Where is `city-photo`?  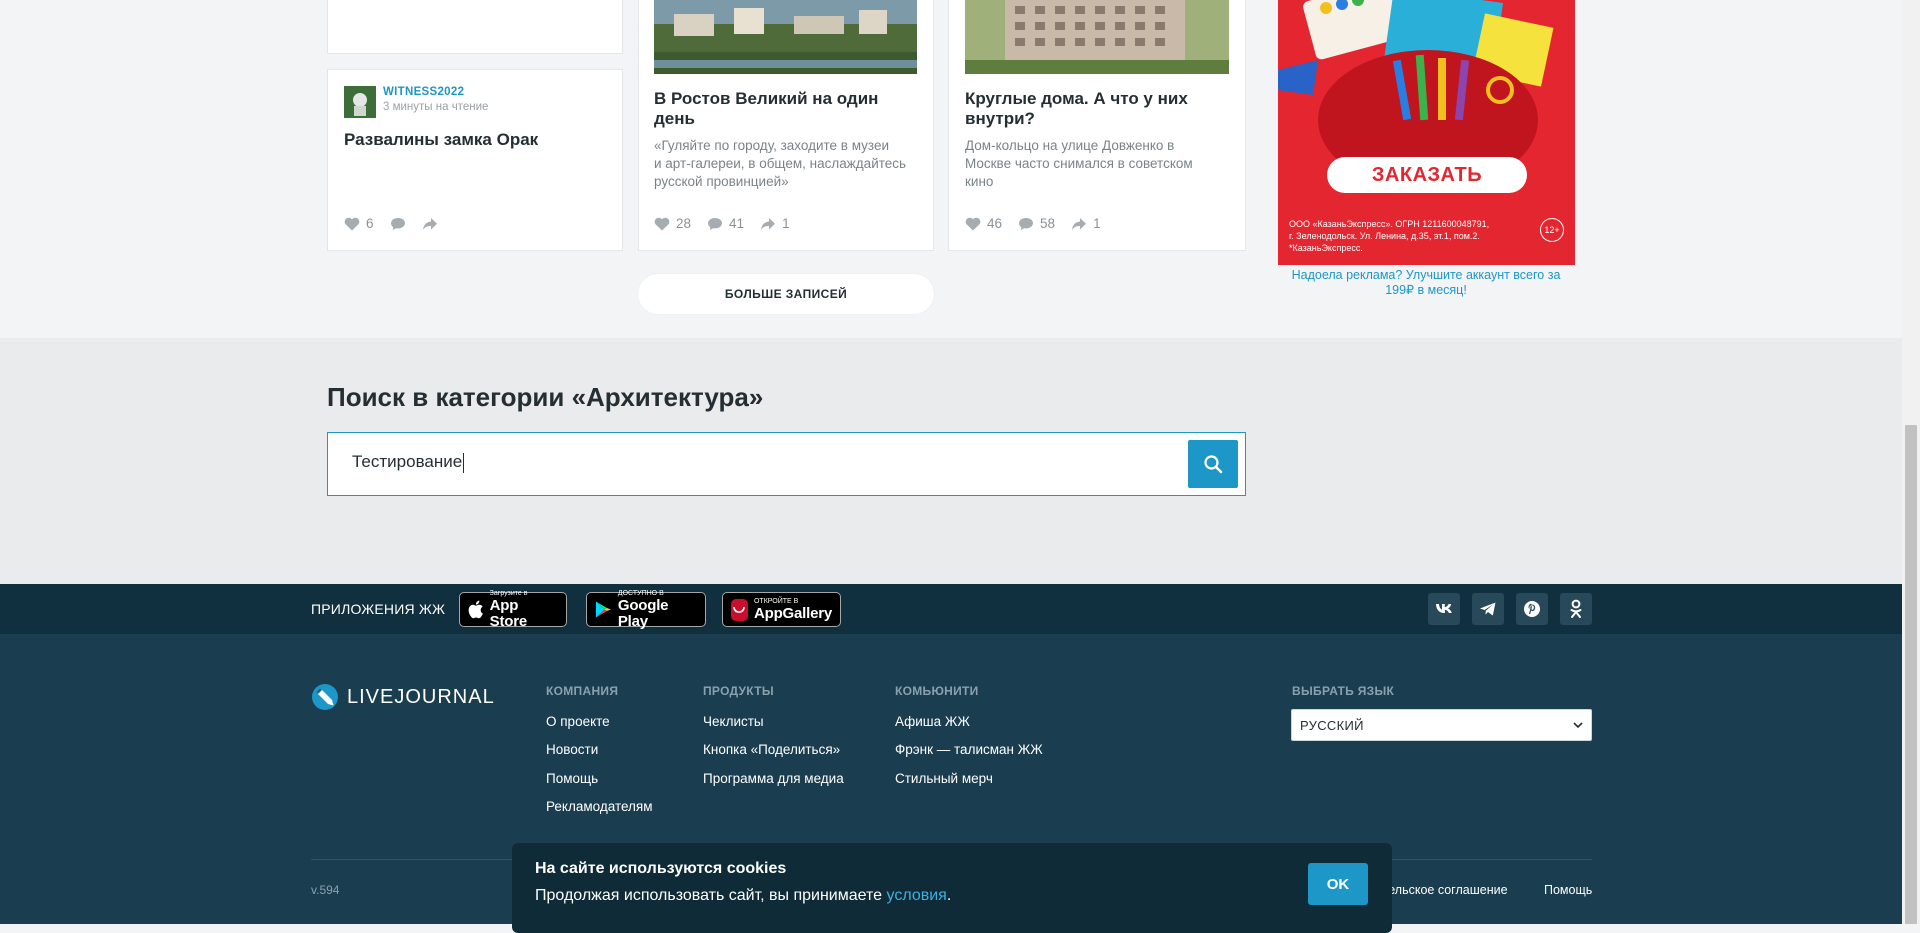
city-photo is located at coordinates (785, 37).